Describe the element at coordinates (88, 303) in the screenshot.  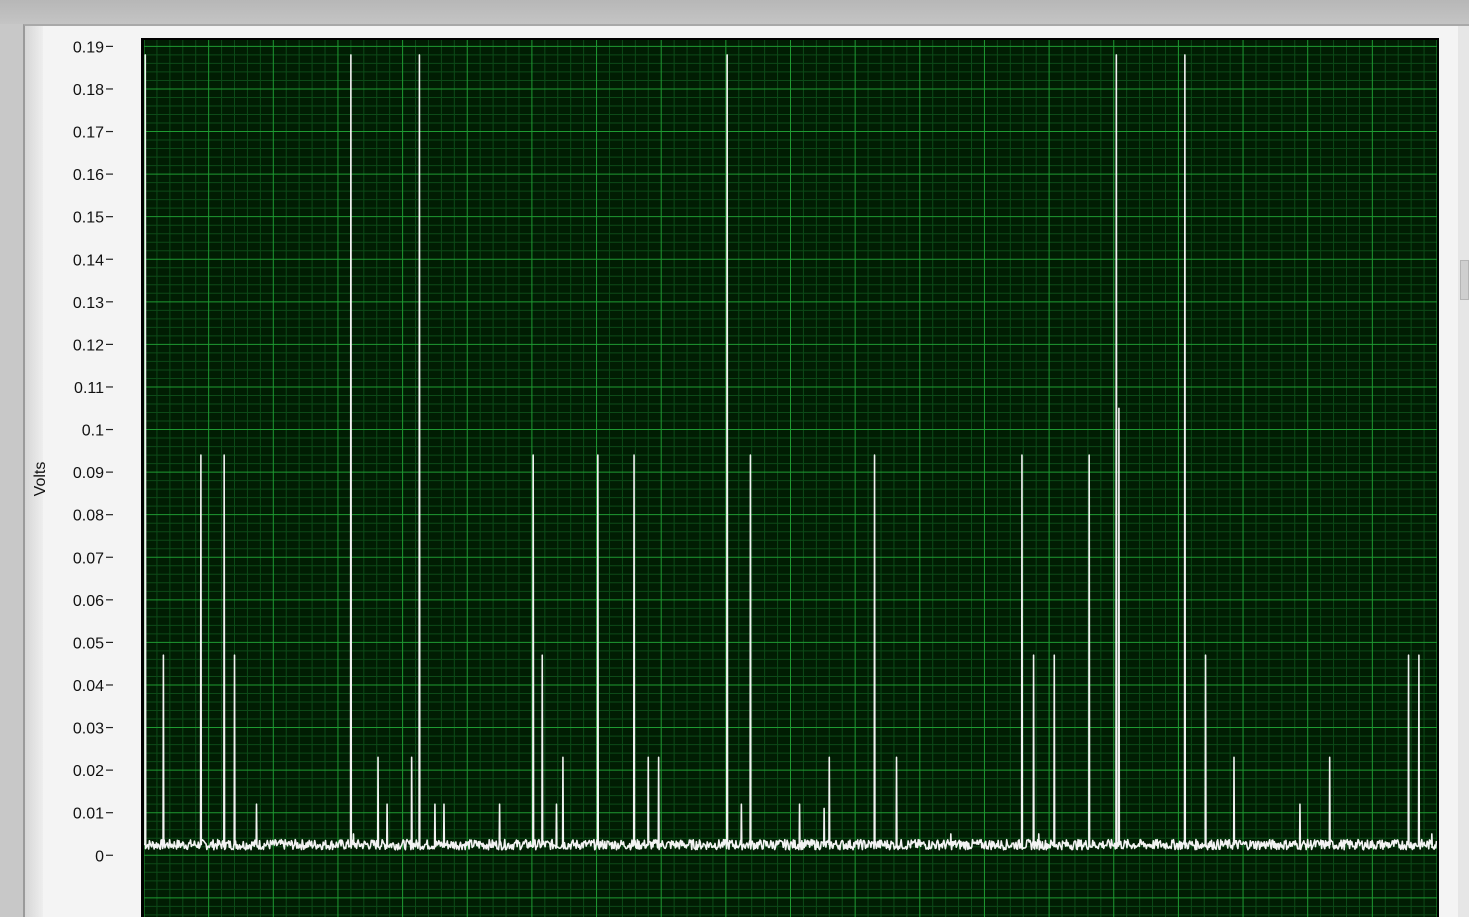
I see `y-tick-label: 0.13` at that location.